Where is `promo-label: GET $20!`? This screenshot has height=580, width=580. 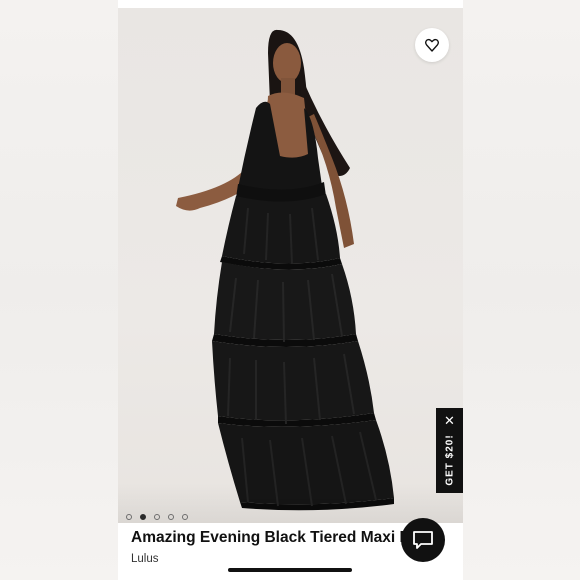 promo-label: GET $20! is located at coordinates (450, 459).